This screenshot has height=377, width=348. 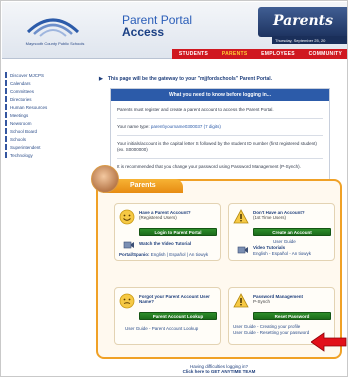 I want to click on card-title: Password Management P-Synch, so click(x=293, y=299).